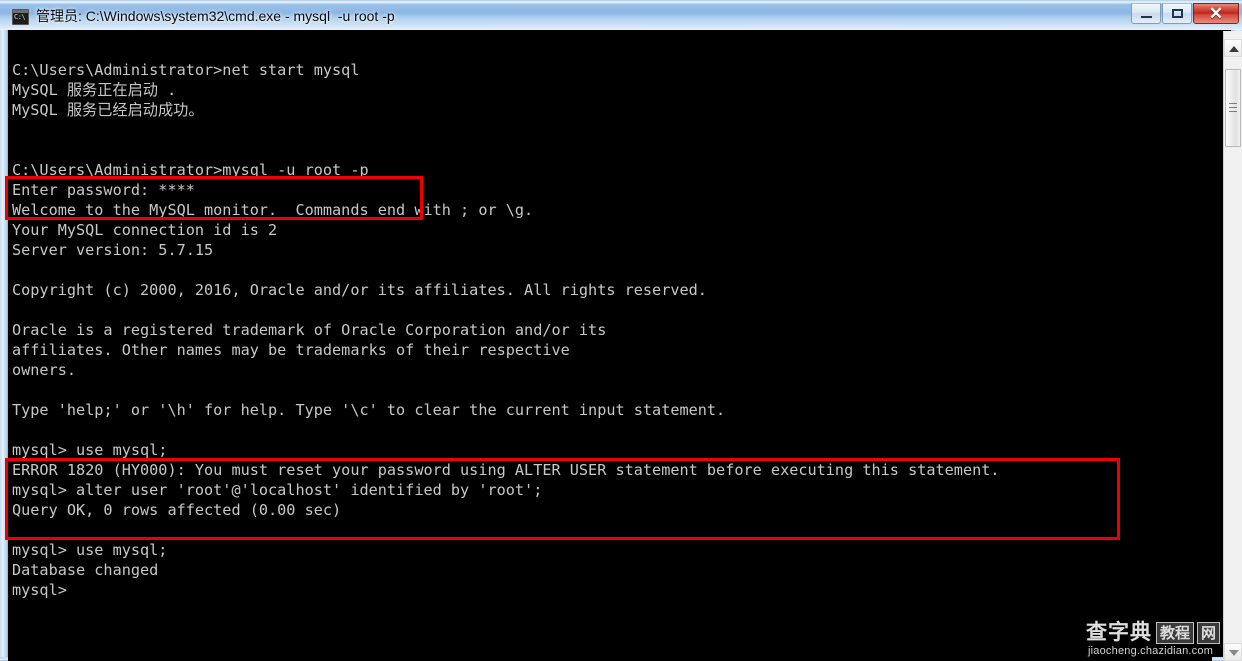 Image resolution: width=1242 pixels, height=661 pixels. Describe the element at coordinates (145, 230) in the screenshot. I see `terminal-line: Your MySQL connection id is 2` at that location.